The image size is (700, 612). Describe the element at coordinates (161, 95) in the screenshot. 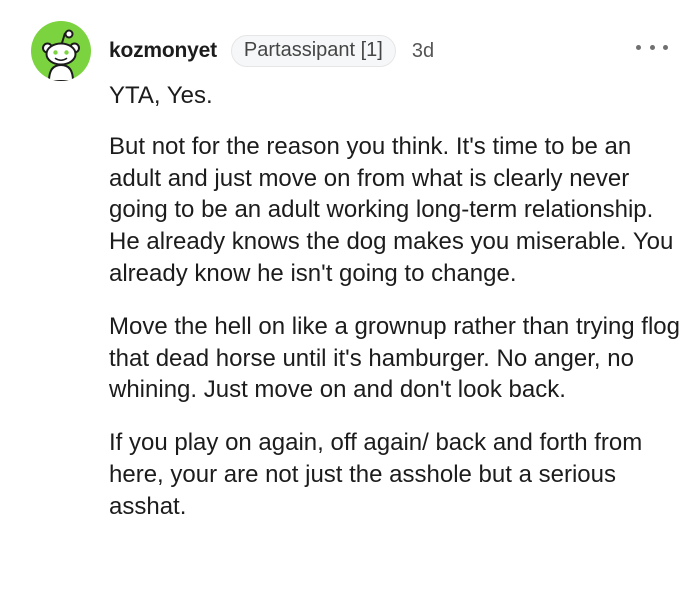

I see `comment-paragraph: YTA, Yes.` at that location.